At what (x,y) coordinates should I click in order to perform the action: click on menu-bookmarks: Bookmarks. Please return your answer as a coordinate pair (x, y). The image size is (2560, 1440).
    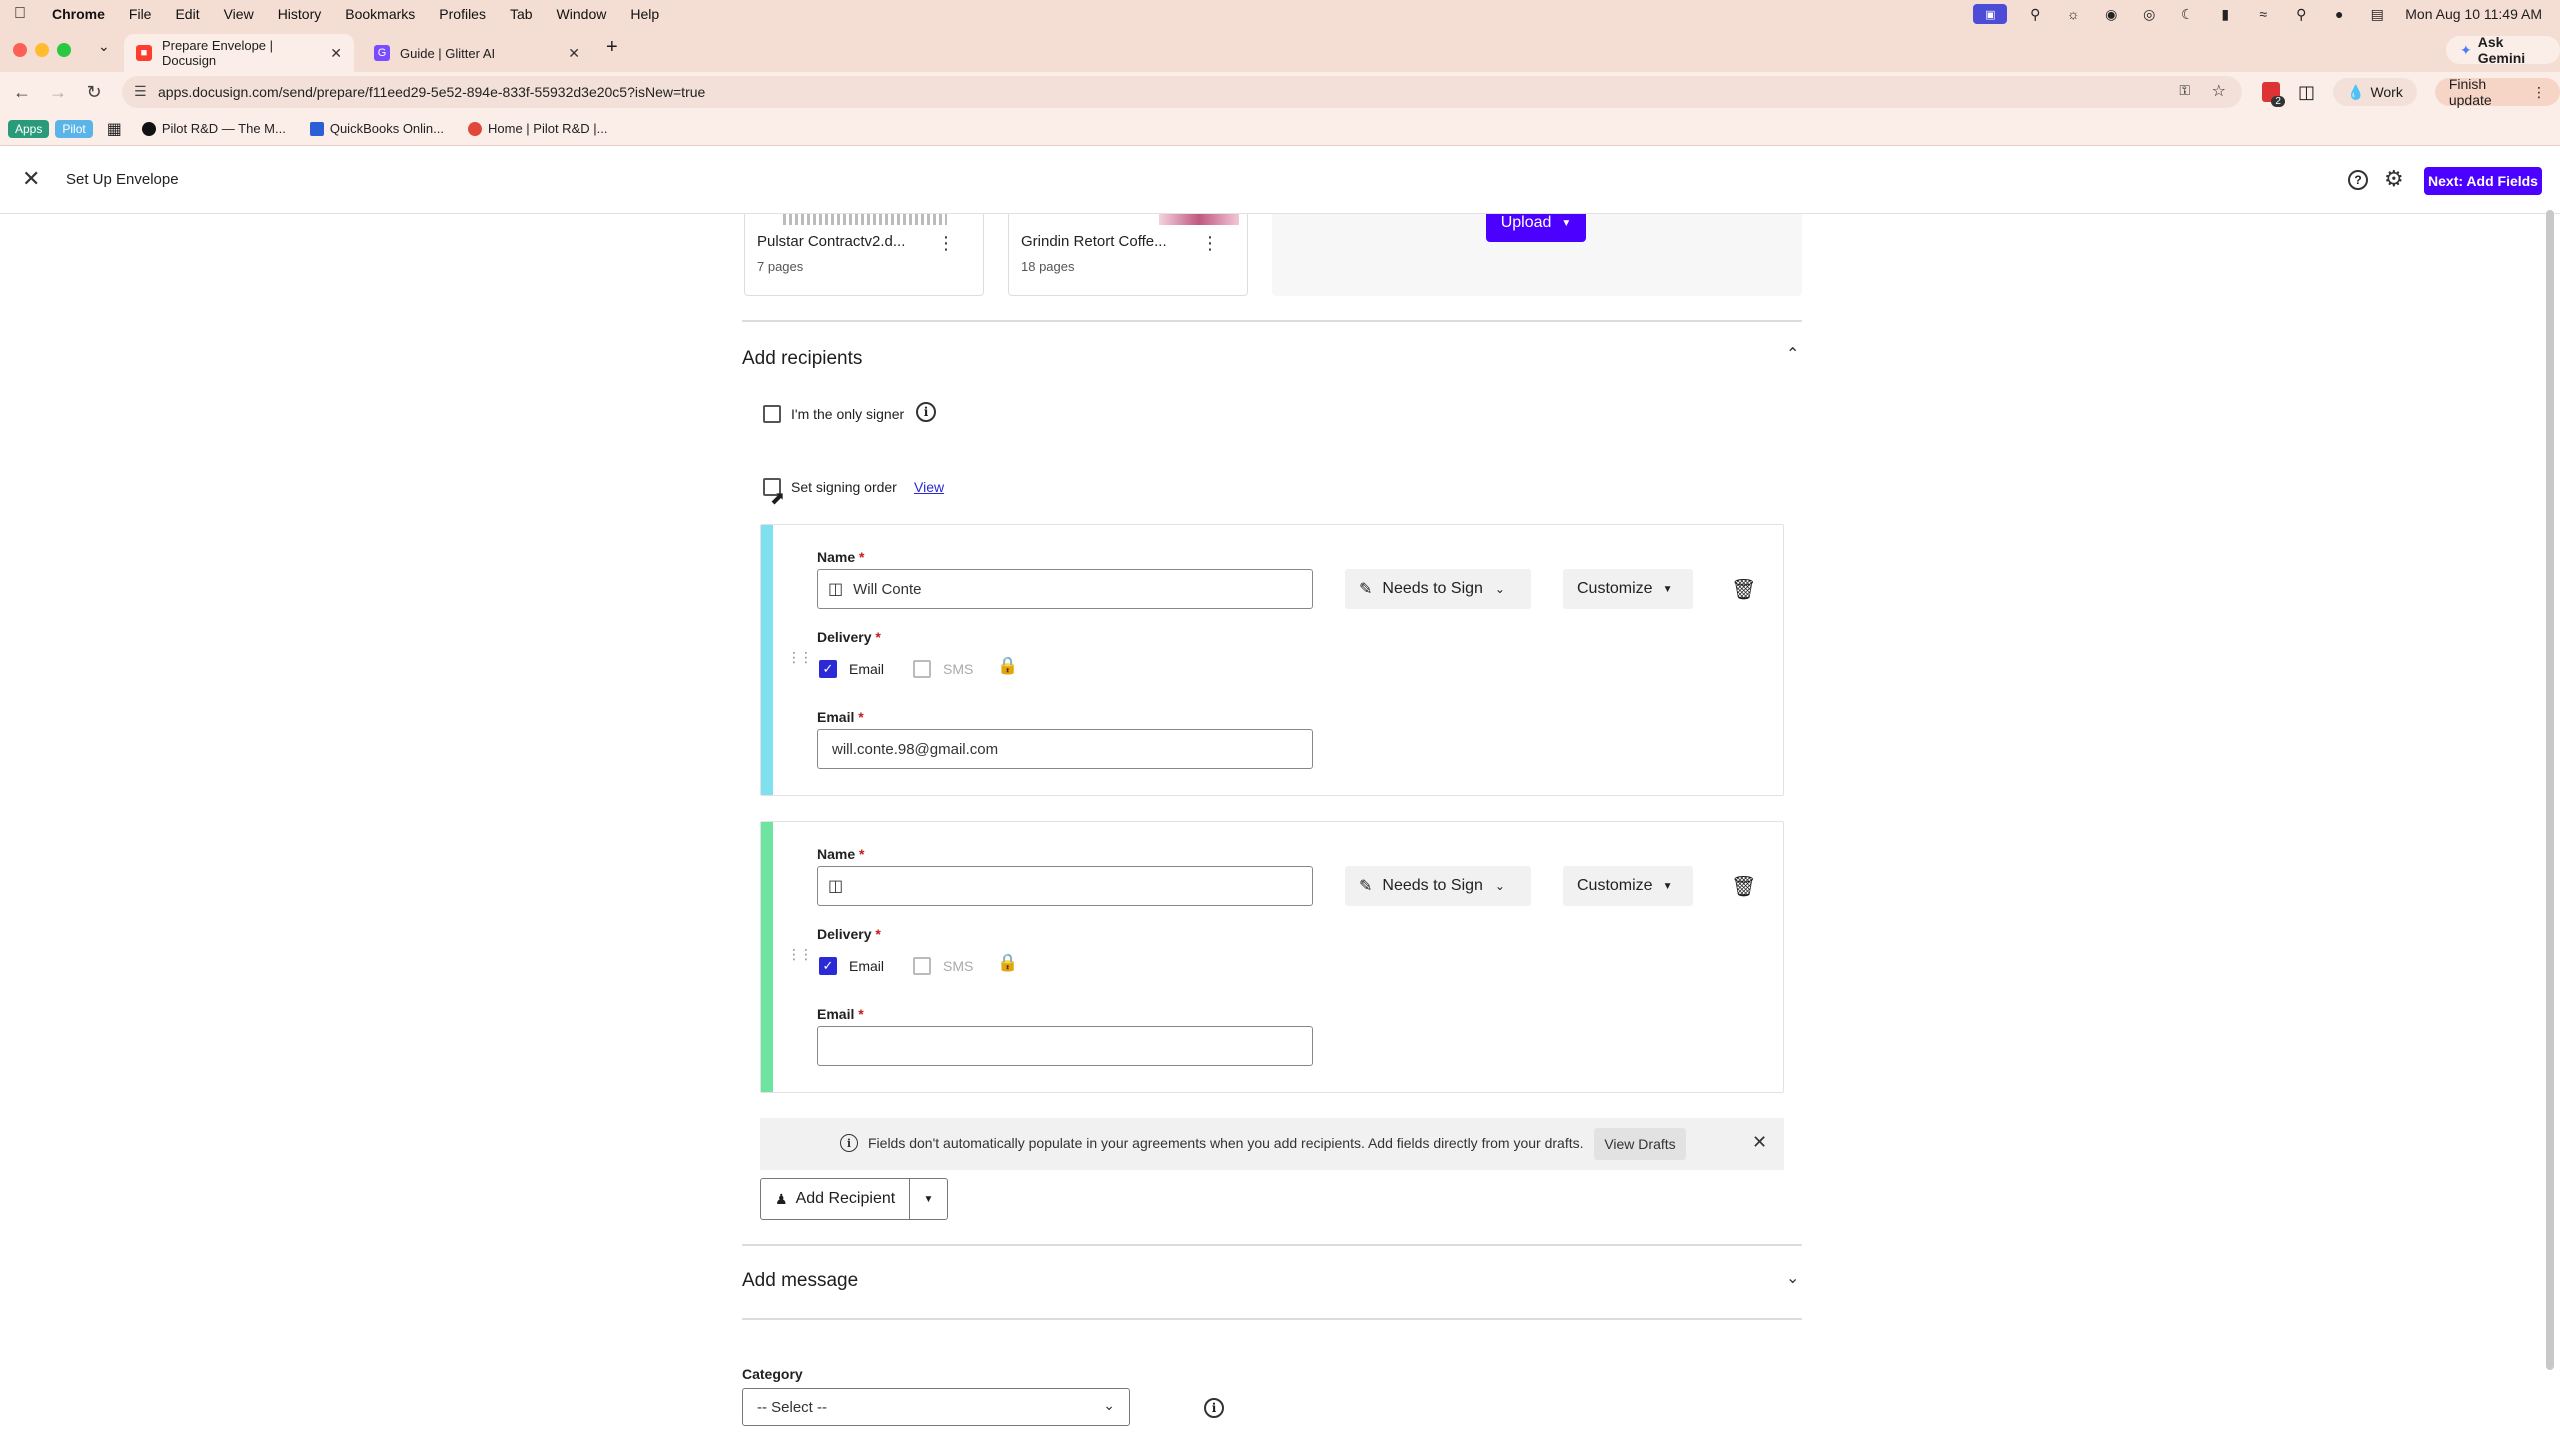
    Looking at the image, I should click on (380, 14).